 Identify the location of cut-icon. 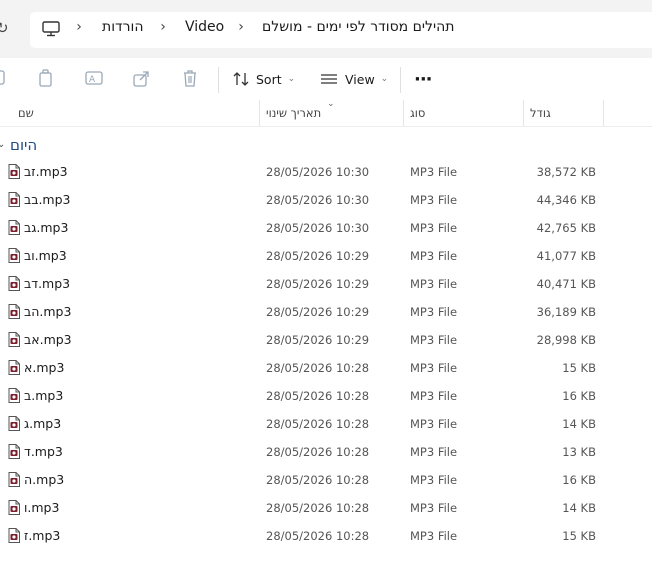
(6, 78).